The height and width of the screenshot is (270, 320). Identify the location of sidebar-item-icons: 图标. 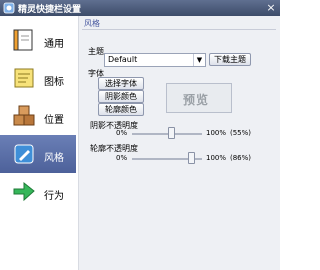
(38, 78).